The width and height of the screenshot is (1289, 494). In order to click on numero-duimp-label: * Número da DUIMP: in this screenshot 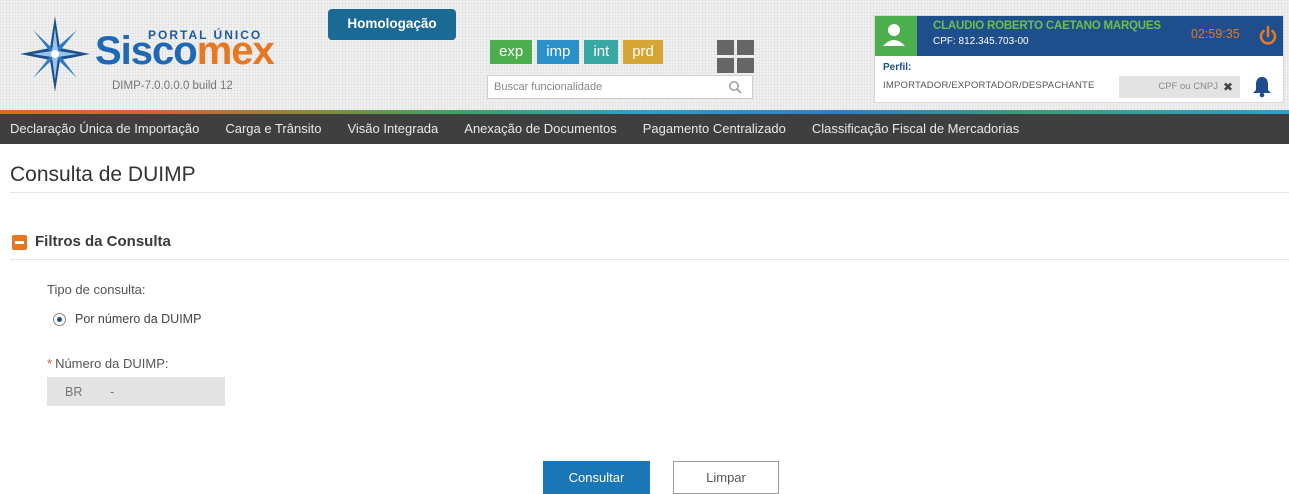, I will do `click(107, 363)`.